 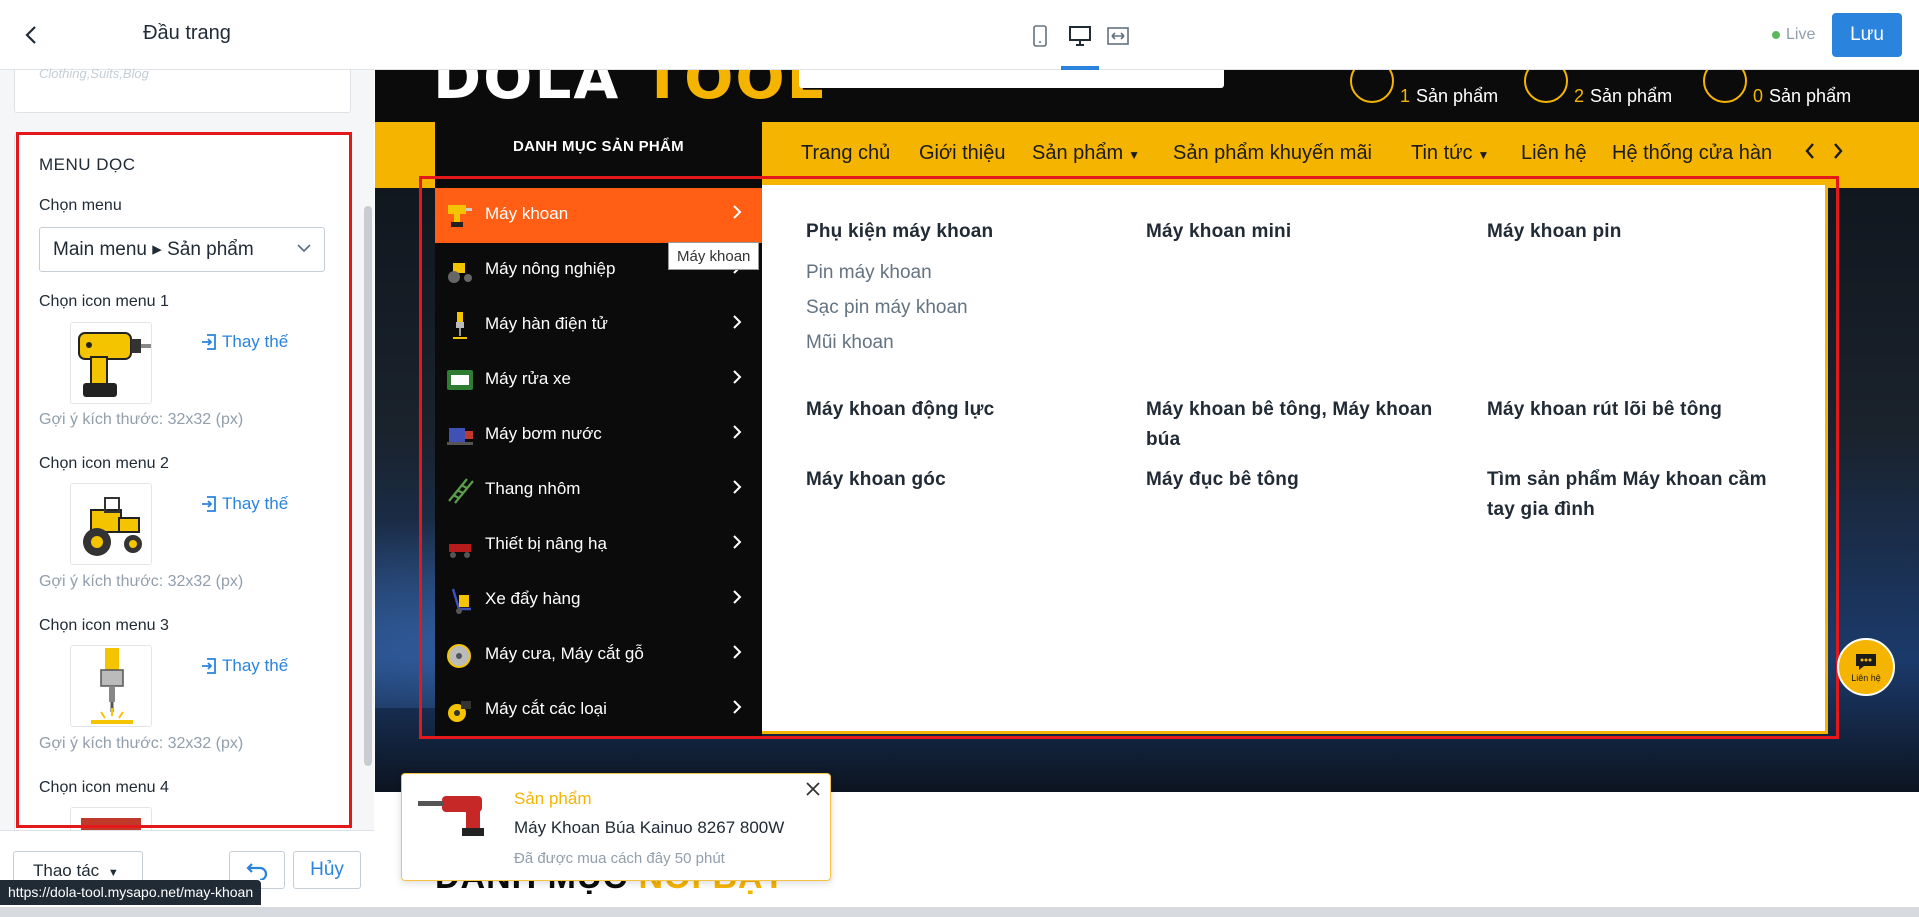 I want to click on submenu-heading: Máy đục bê tông, so click(x=1296, y=480).